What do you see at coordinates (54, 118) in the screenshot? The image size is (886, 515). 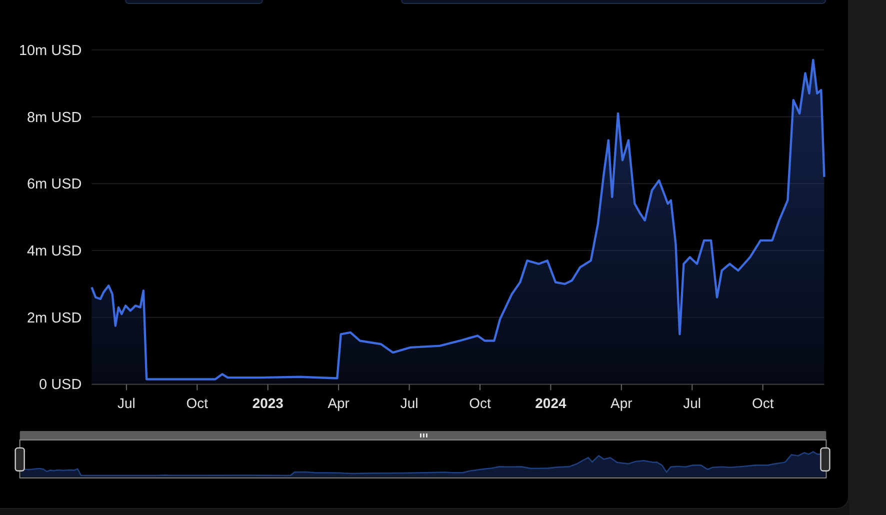 I see `y-axis-label: 8m USD` at bounding box center [54, 118].